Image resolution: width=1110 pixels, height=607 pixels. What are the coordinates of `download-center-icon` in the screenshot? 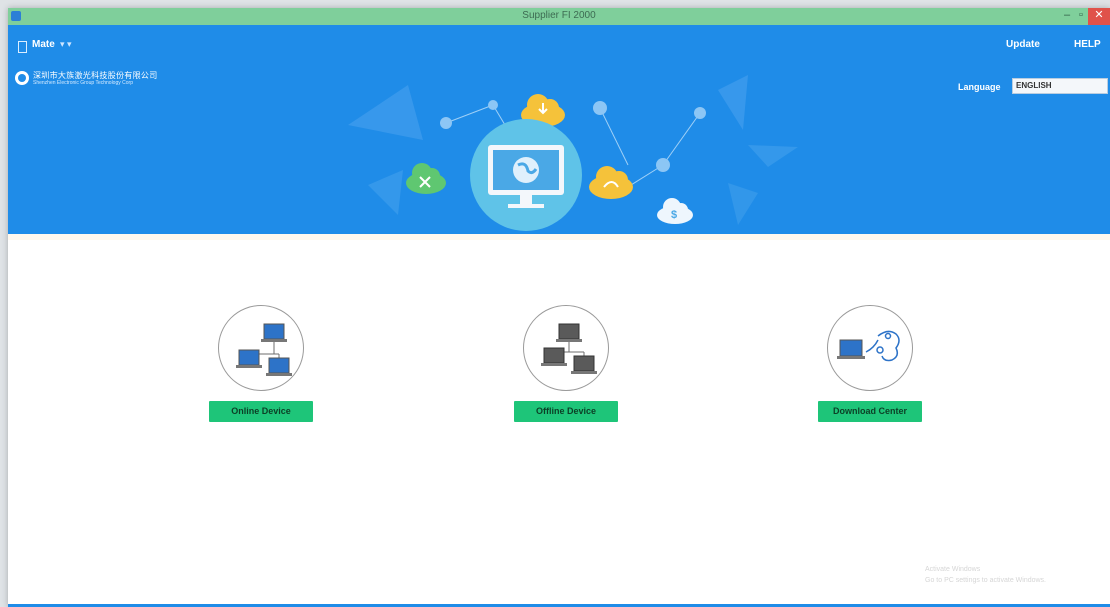 It's located at (870, 348).